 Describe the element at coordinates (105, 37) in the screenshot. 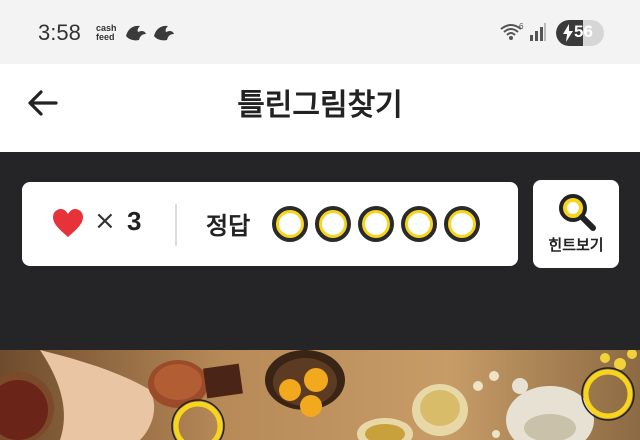

I see `cashfeed-line2: feed` at that location.